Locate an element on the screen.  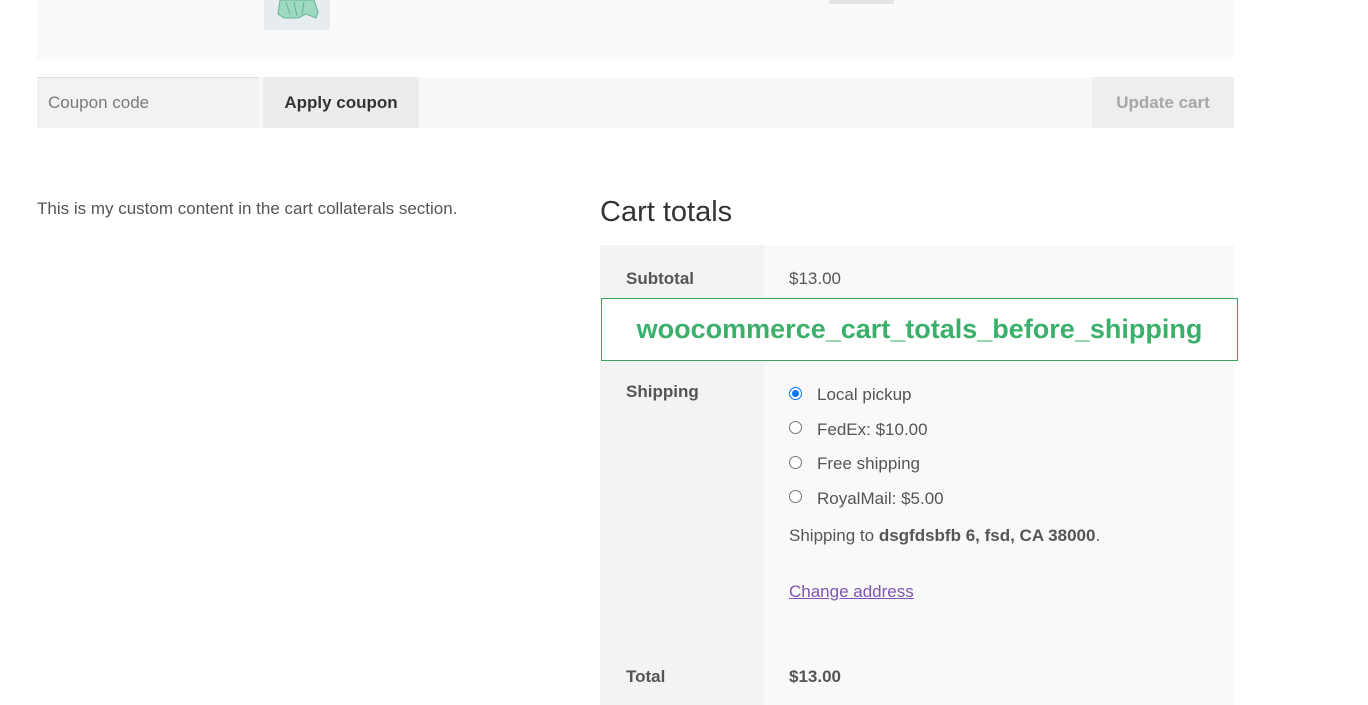
quantity-field is located at coordinates (861, 2).